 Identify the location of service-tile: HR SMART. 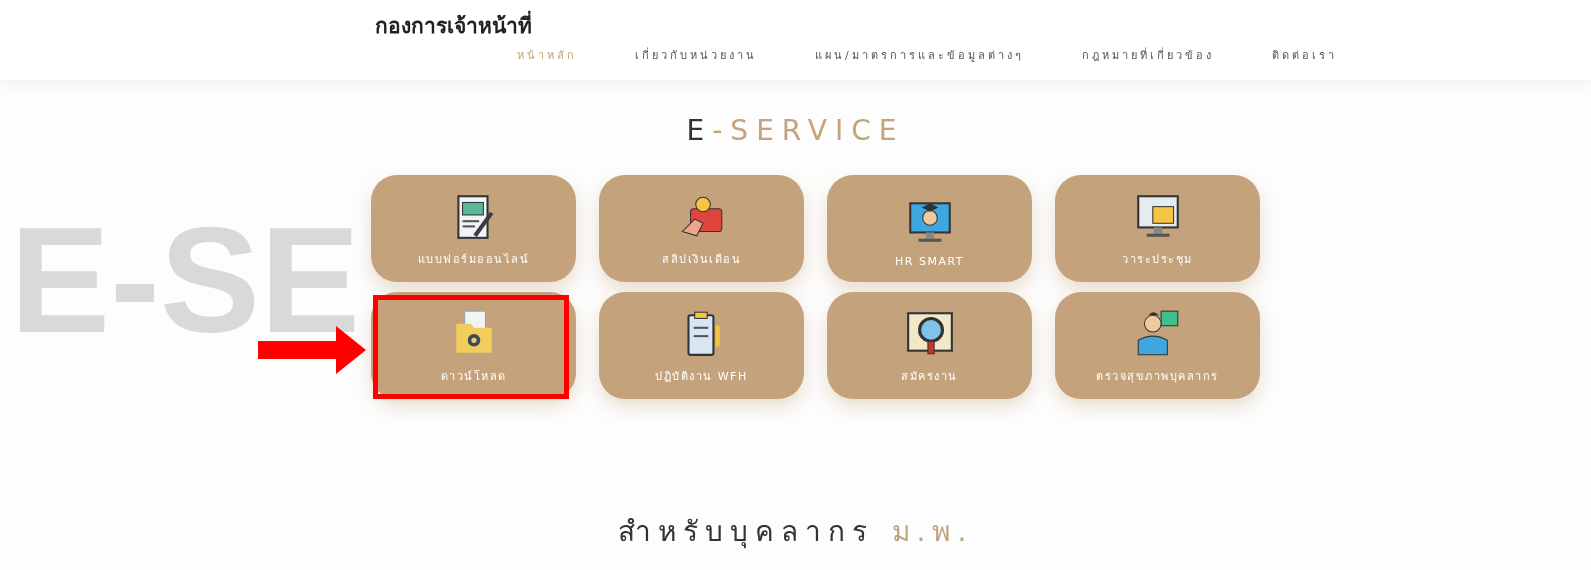
(929, 228).